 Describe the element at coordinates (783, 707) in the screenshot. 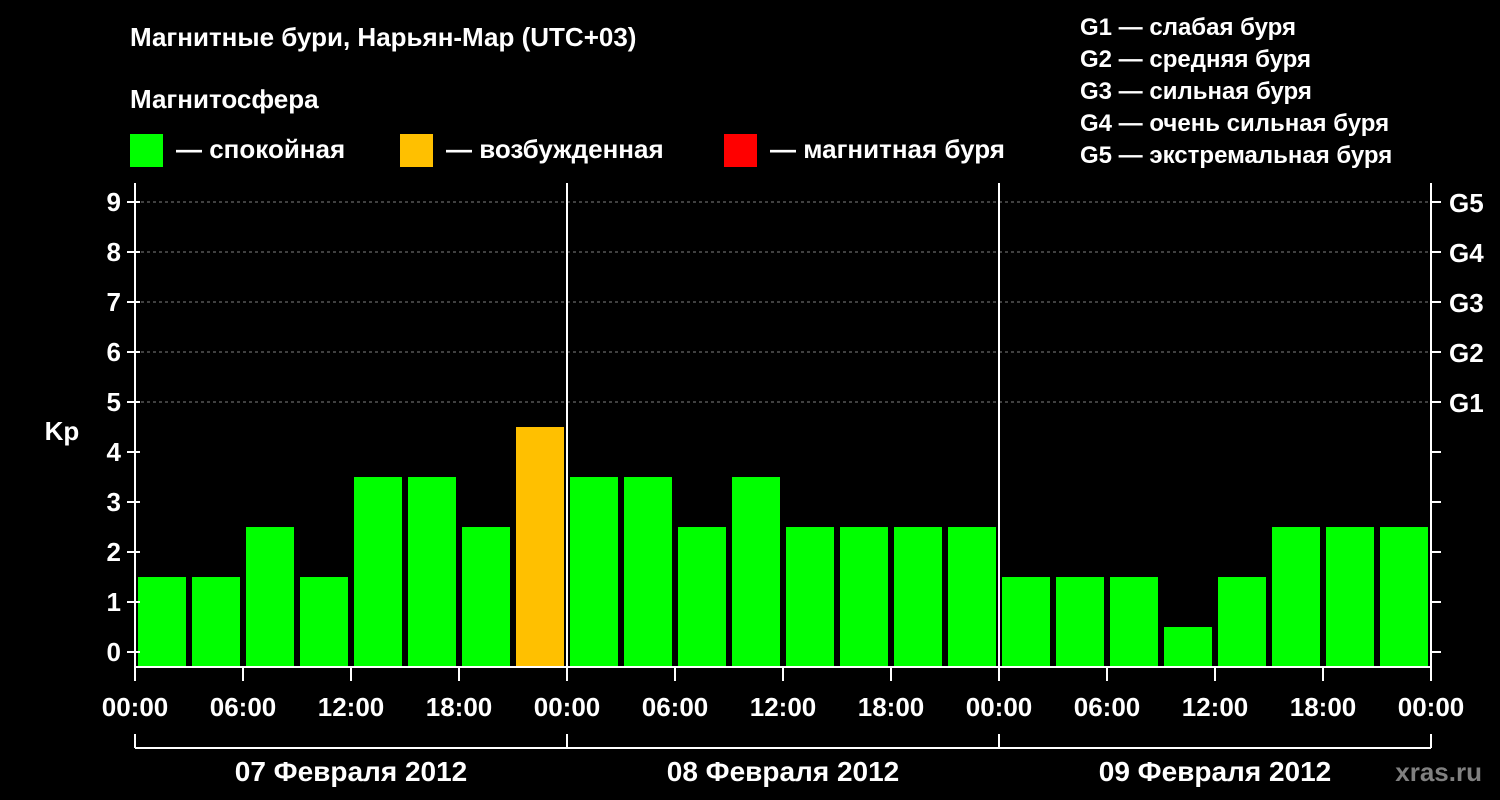

I see `xtick-label-6: 12:00` at that location.